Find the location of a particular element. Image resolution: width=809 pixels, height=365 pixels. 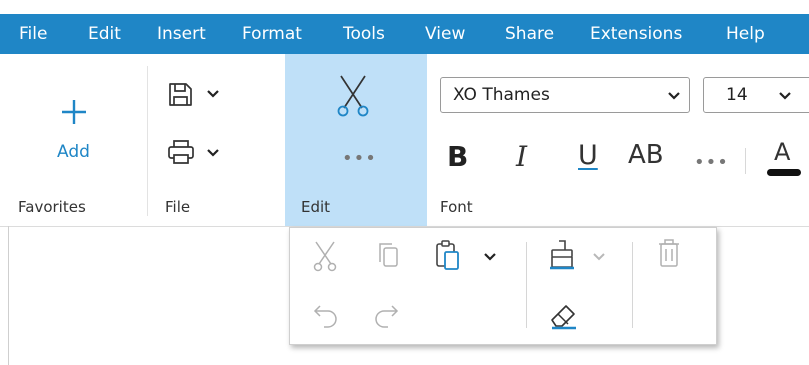

printer-icon is located at coordinates (181, 152).